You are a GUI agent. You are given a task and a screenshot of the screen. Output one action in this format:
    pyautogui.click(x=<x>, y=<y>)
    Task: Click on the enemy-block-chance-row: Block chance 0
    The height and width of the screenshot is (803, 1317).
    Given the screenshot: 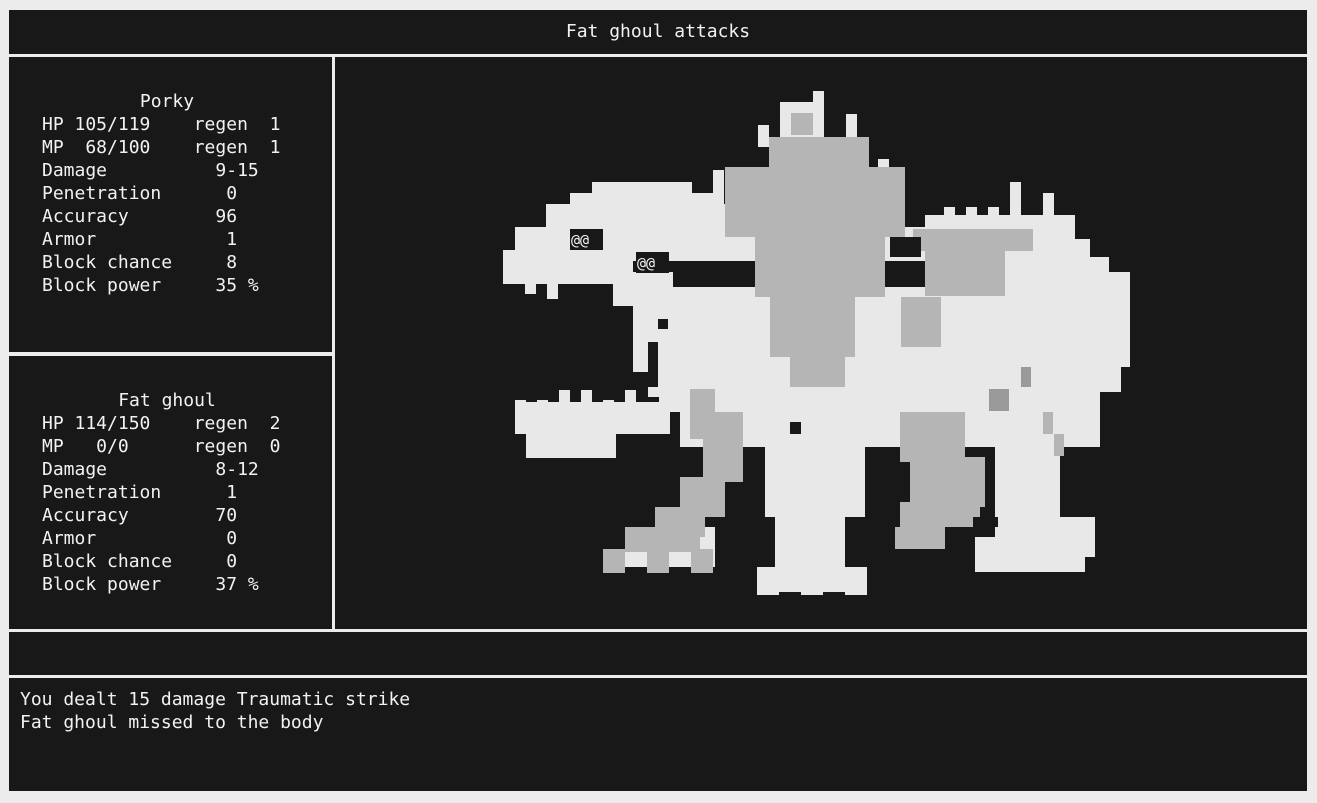 What is the action you would take?
    pyautogui.click(x=140, y=561)
    